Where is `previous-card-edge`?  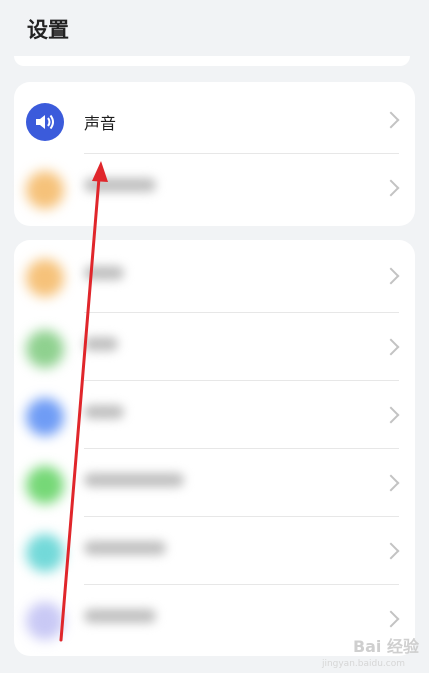
previous-card-edge is located at coordinates (212, 61).